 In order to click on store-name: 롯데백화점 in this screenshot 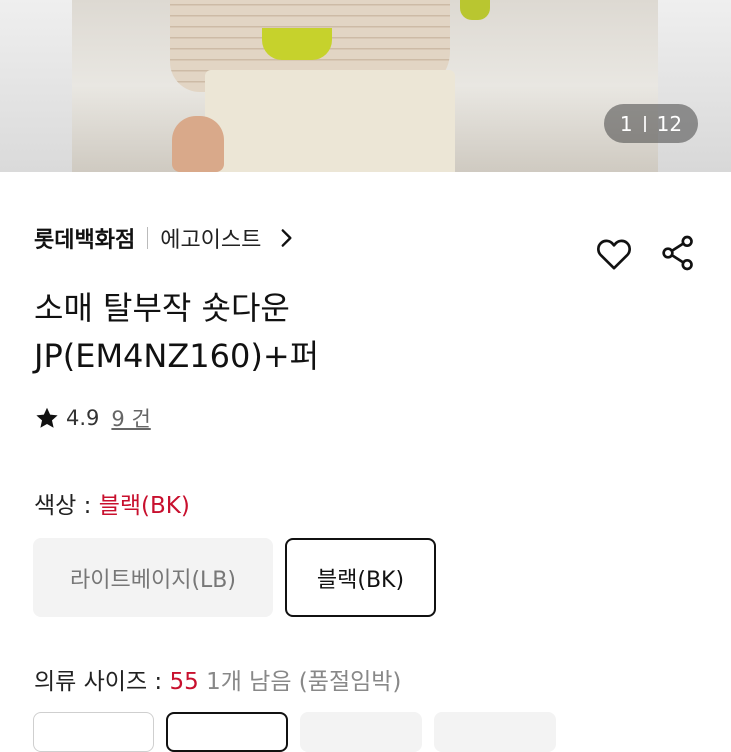, I will do `click(85, 240)`.